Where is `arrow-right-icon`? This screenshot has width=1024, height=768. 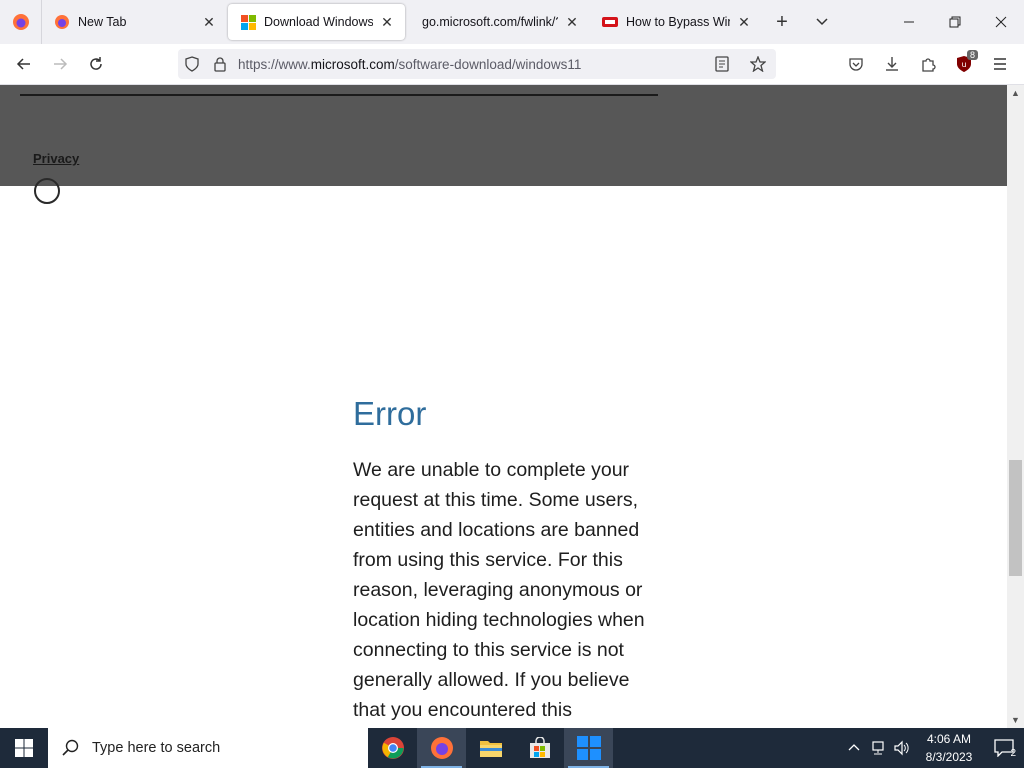 arrow-right-icon is located at coordinates (61, 64).